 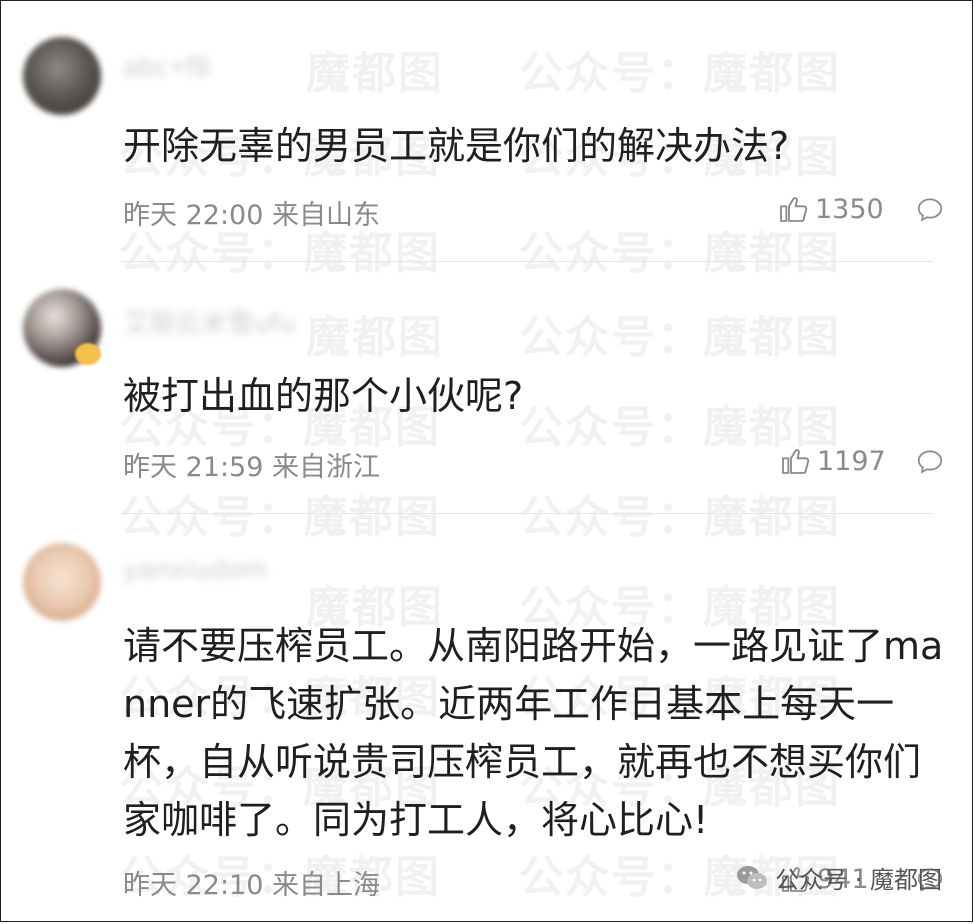 What do you see at coordinates (167, 68) in the screenshot?
I see `username: abc•f8` at bounding box center [167, 68].